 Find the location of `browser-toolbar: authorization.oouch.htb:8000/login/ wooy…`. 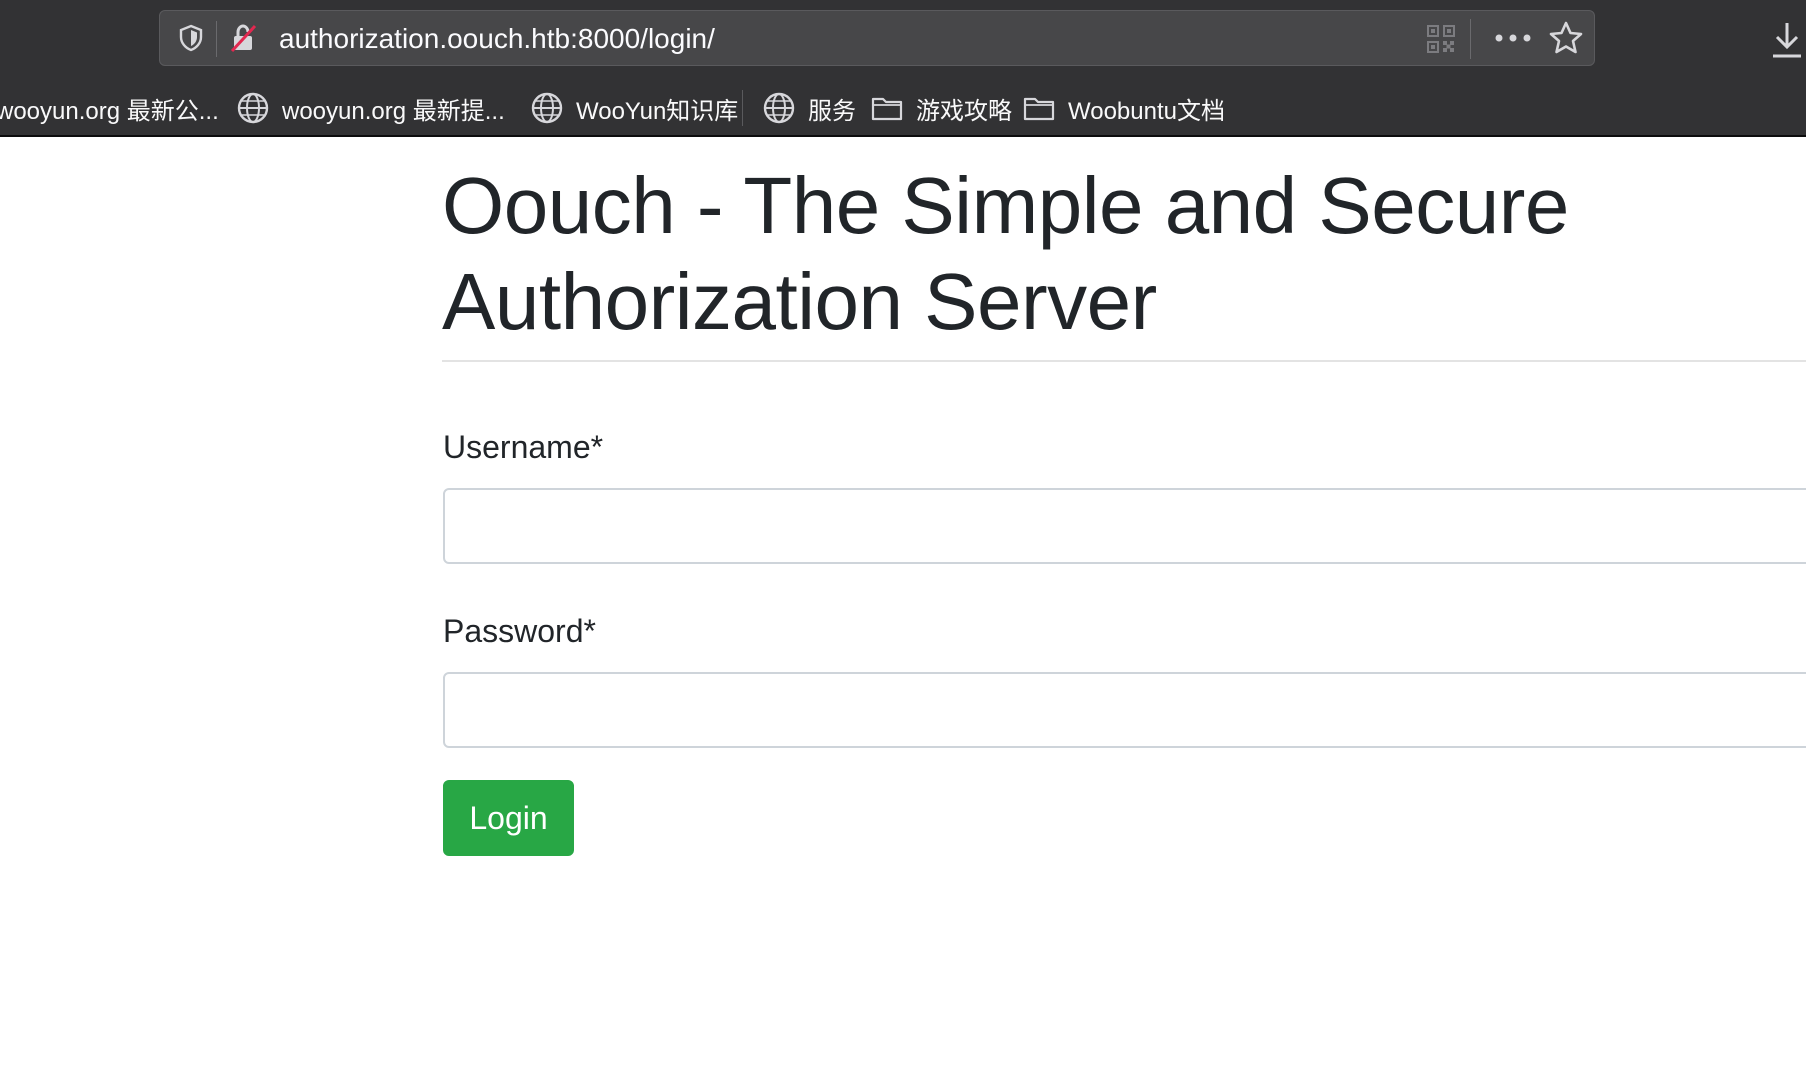

browser-toolbar: authorization.oouch.htb:8000/login/ wooy… is located at coordinates (903, 68).